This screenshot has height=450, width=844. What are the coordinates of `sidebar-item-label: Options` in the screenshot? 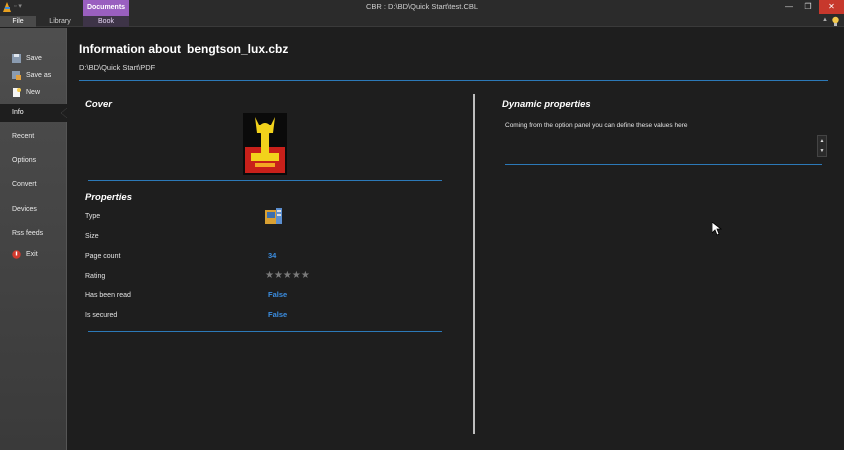 It's located at (24, 160).